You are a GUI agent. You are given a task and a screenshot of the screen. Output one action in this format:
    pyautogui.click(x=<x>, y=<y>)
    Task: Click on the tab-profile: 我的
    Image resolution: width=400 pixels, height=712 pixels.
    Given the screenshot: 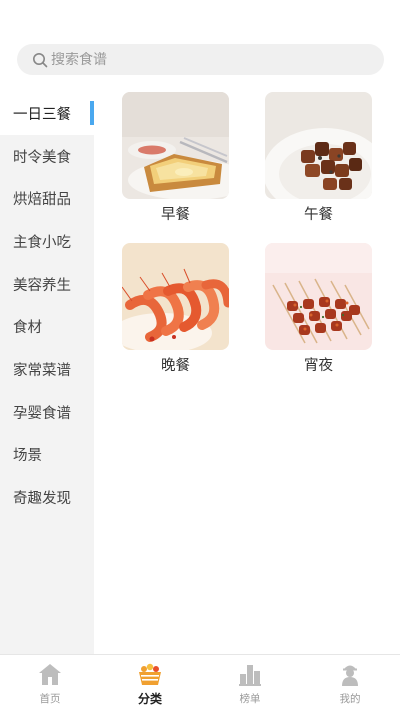 What is the action you would take?
    pyautogui.click(x=350, y=683)
    